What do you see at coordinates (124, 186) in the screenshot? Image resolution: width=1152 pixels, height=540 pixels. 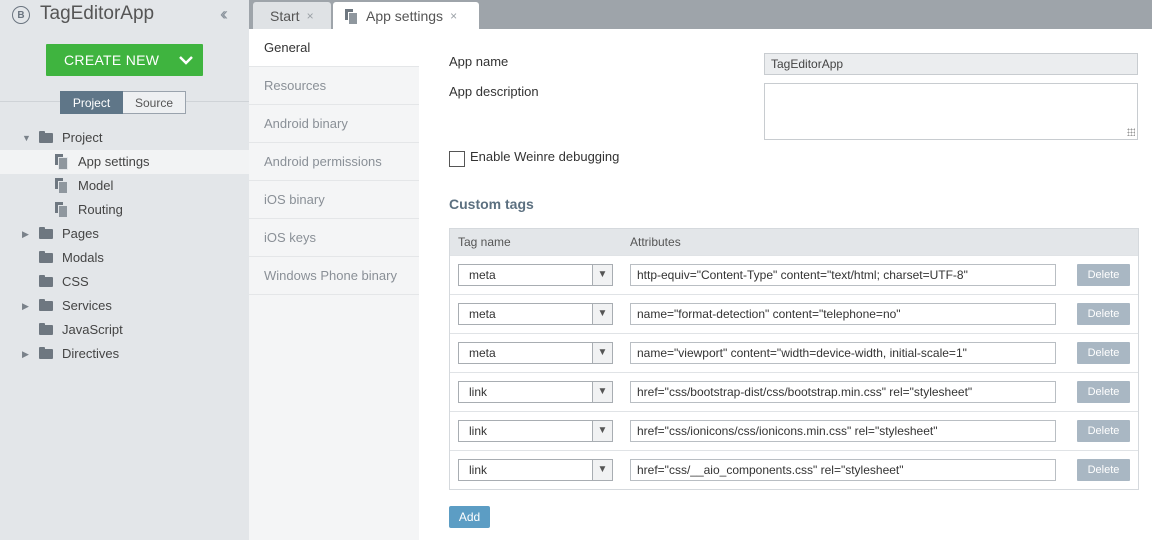 I see `tree-item-model: Model` at bounding box center [124, 186].